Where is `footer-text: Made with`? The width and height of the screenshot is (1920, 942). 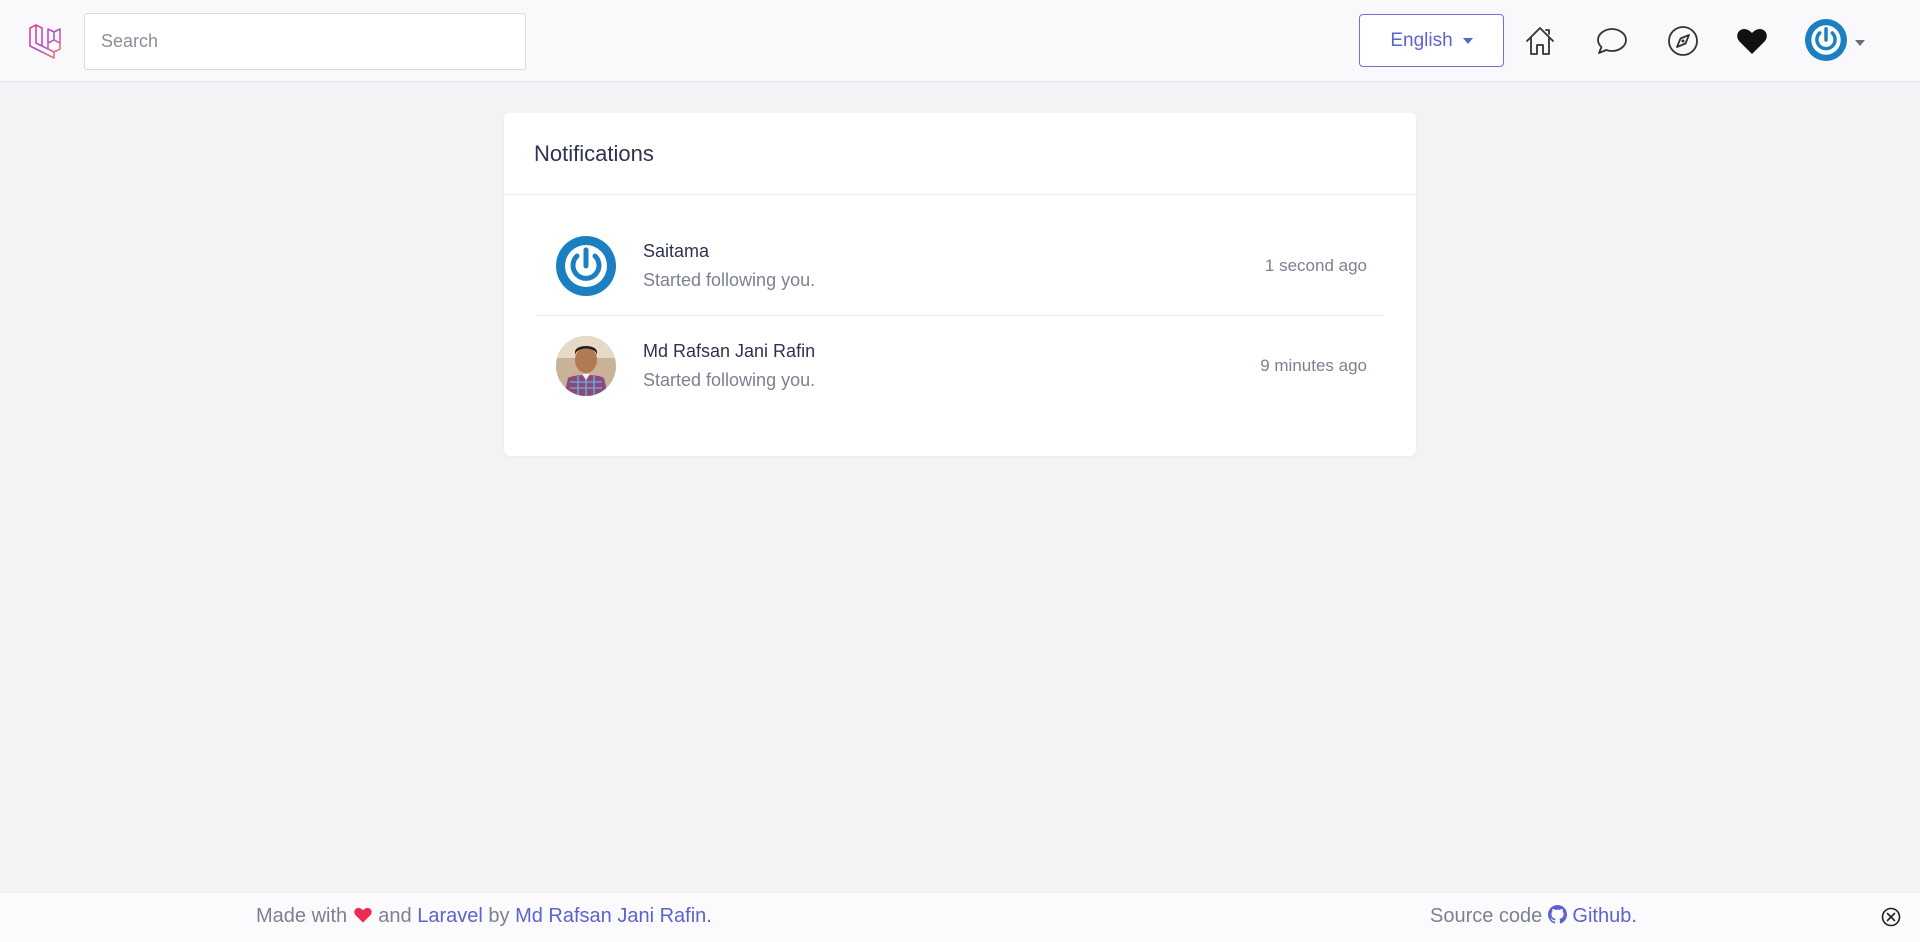
footer-text: Made with is located at coordinates (302, 916).